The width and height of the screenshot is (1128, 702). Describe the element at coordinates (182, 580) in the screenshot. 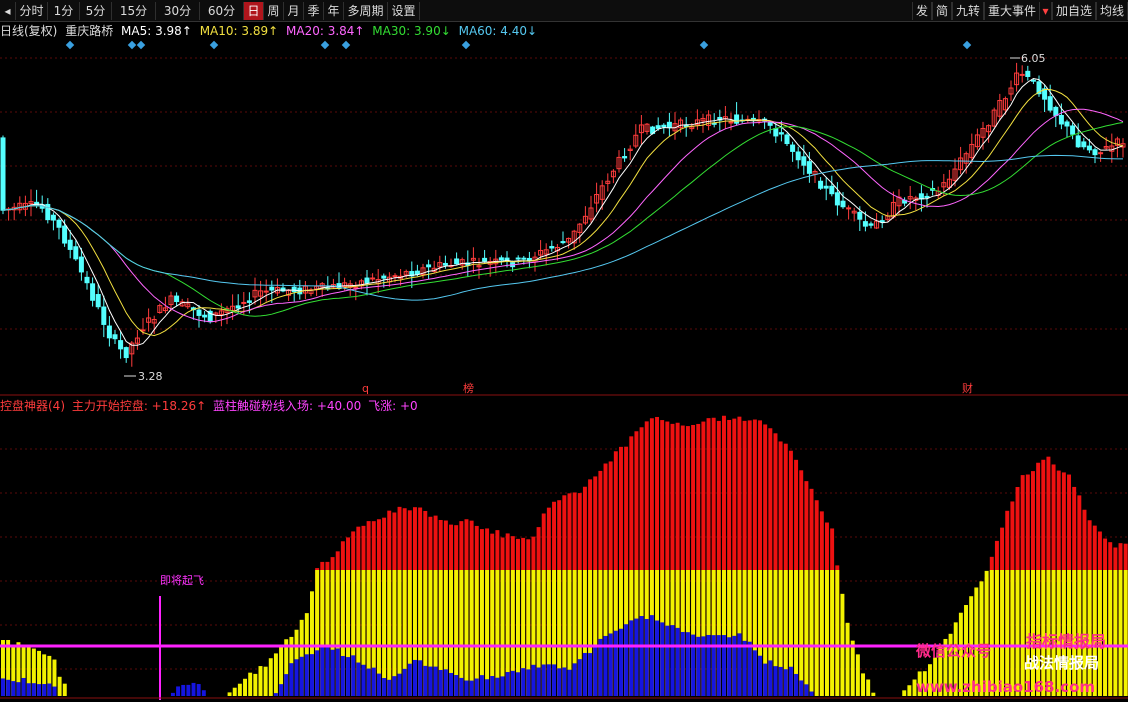

I see `takeoff-annotation: 即将起飞` at that location.